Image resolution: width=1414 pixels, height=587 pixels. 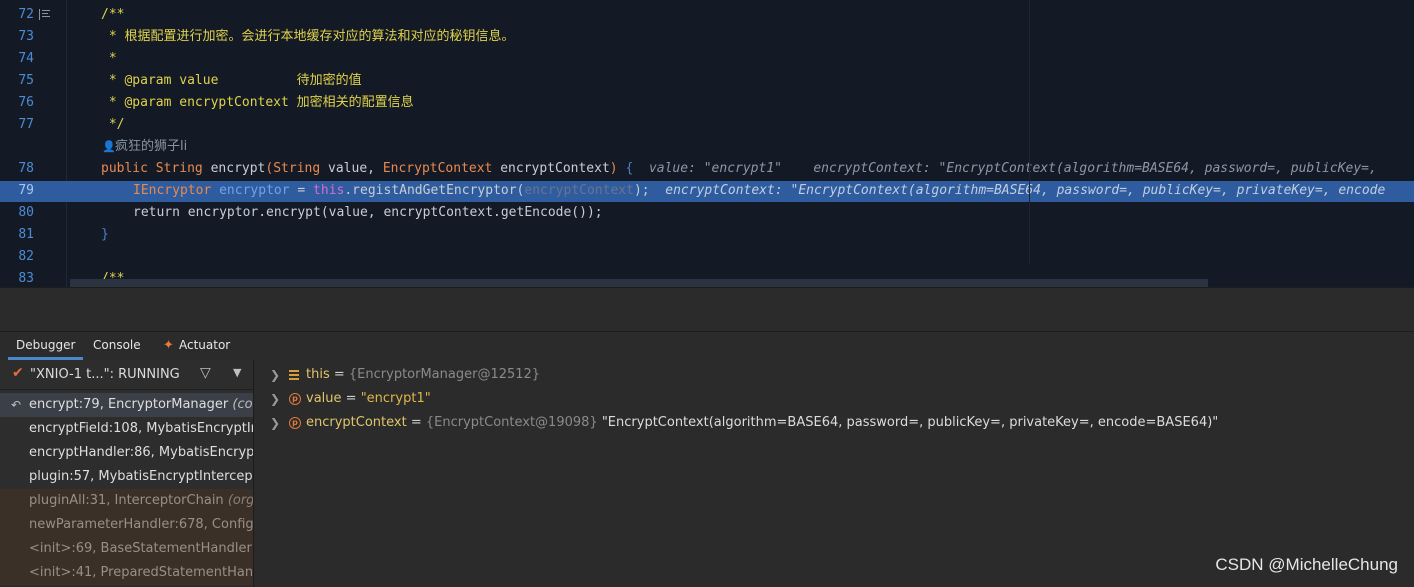 I want to click on doc-comment: *, so click(x=109, y=58).